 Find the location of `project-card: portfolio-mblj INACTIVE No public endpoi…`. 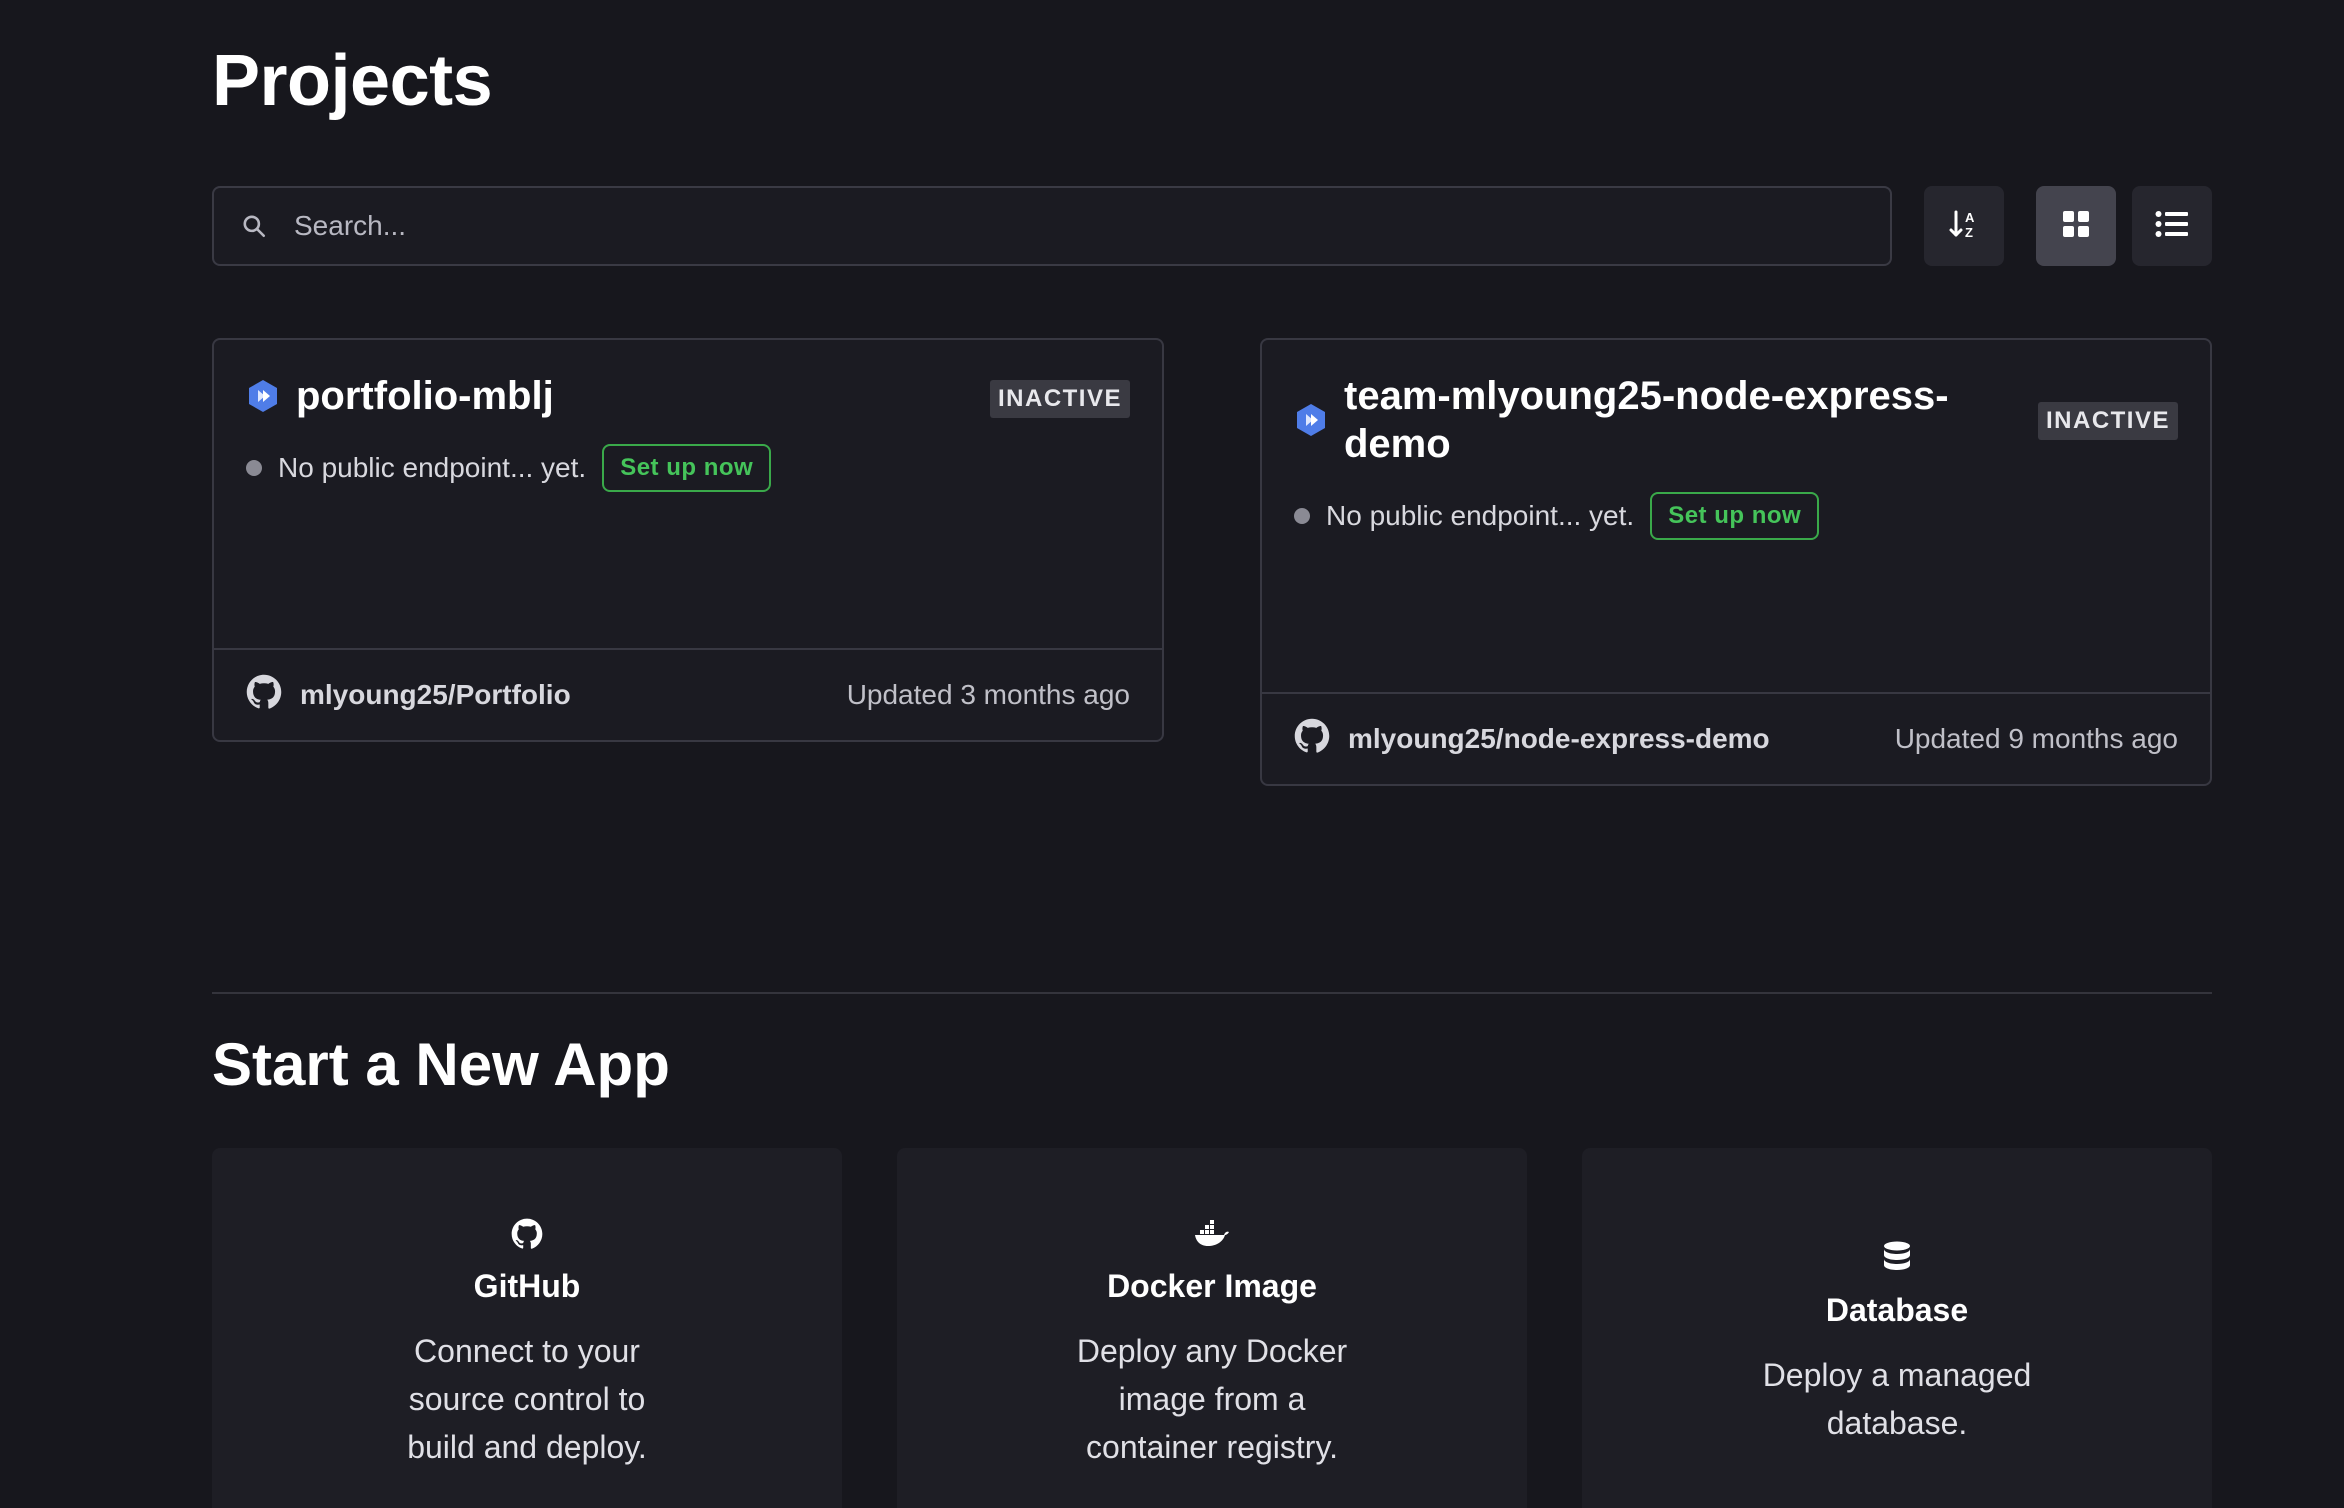

project-card: portfolio-mblj INACTIVE No public endpoi… is located at coordinates (688, 540).